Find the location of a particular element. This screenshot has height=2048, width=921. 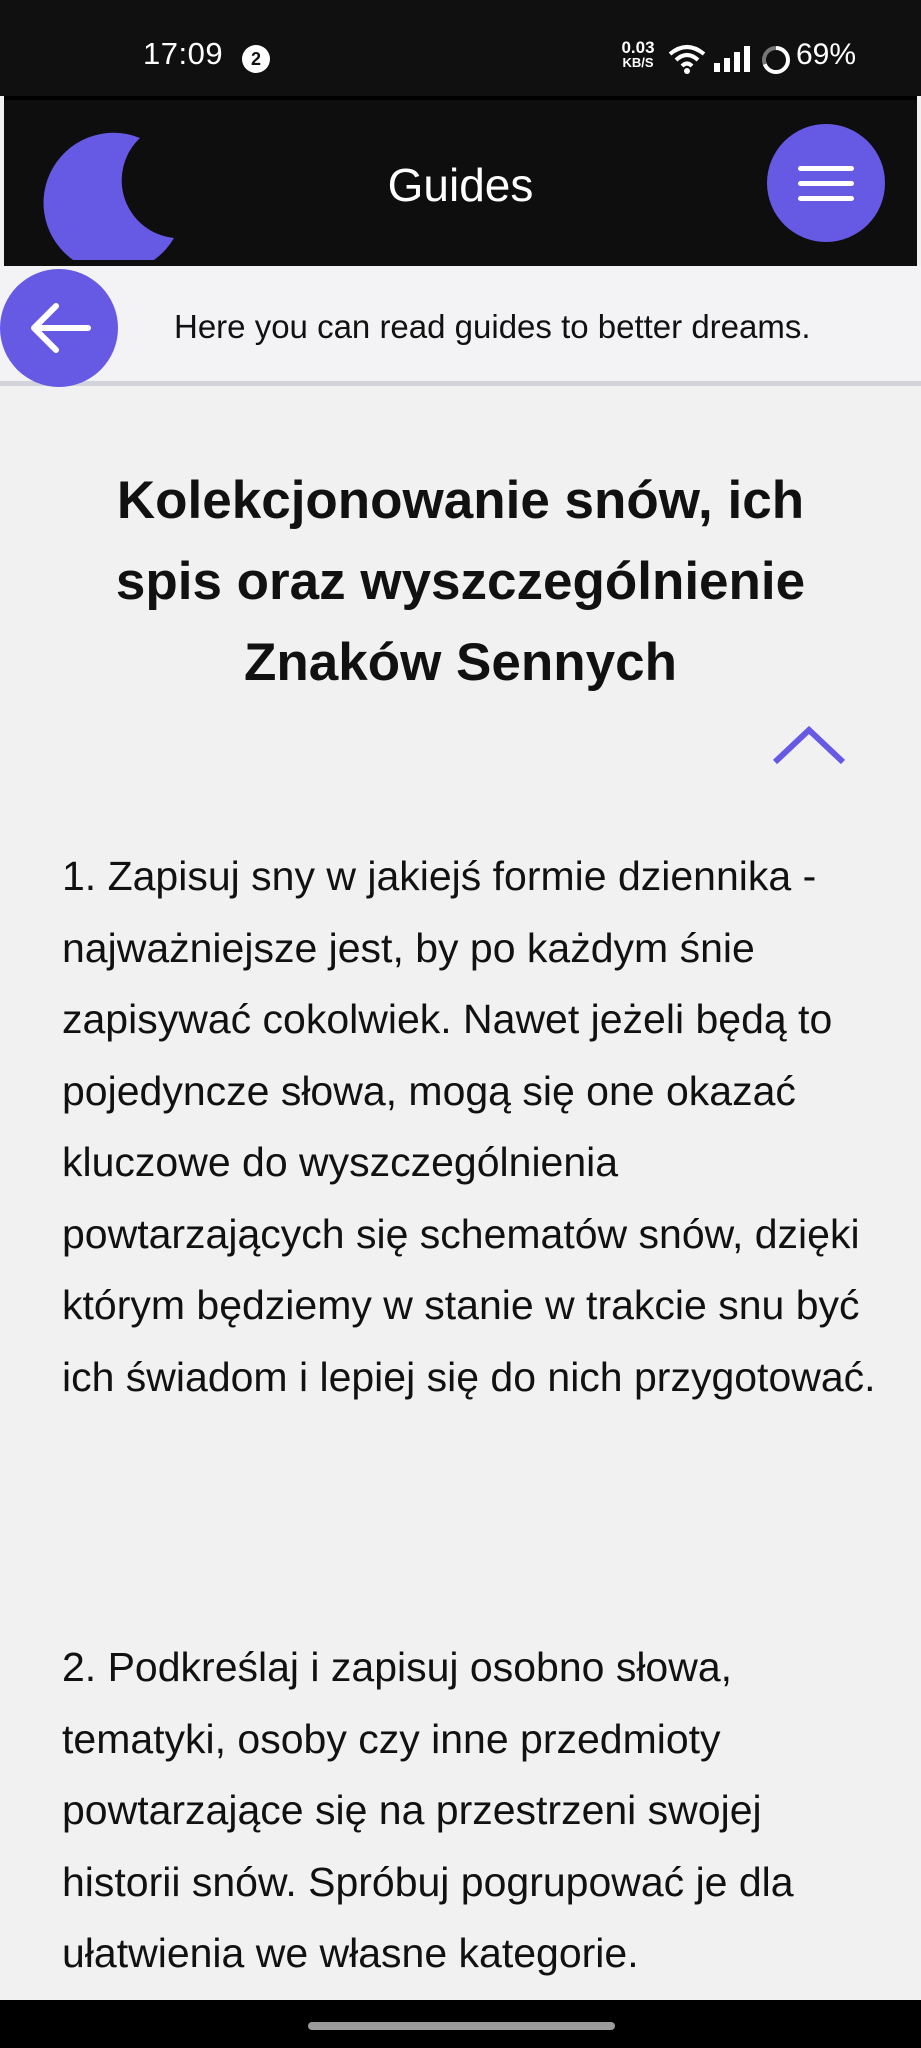

signal-icon is located at coordinates (734, 61).